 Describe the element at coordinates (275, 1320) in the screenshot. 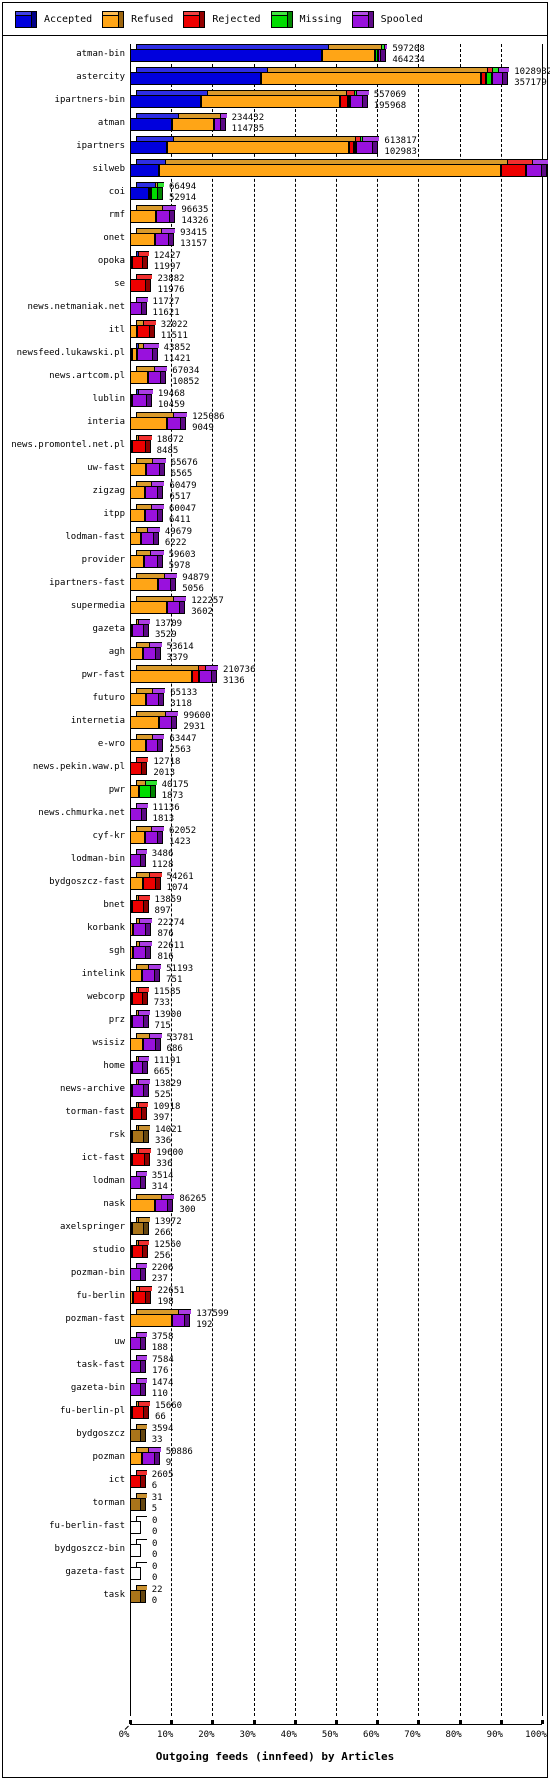

I see `table-row: pozman-fast 137599 192` at that location.